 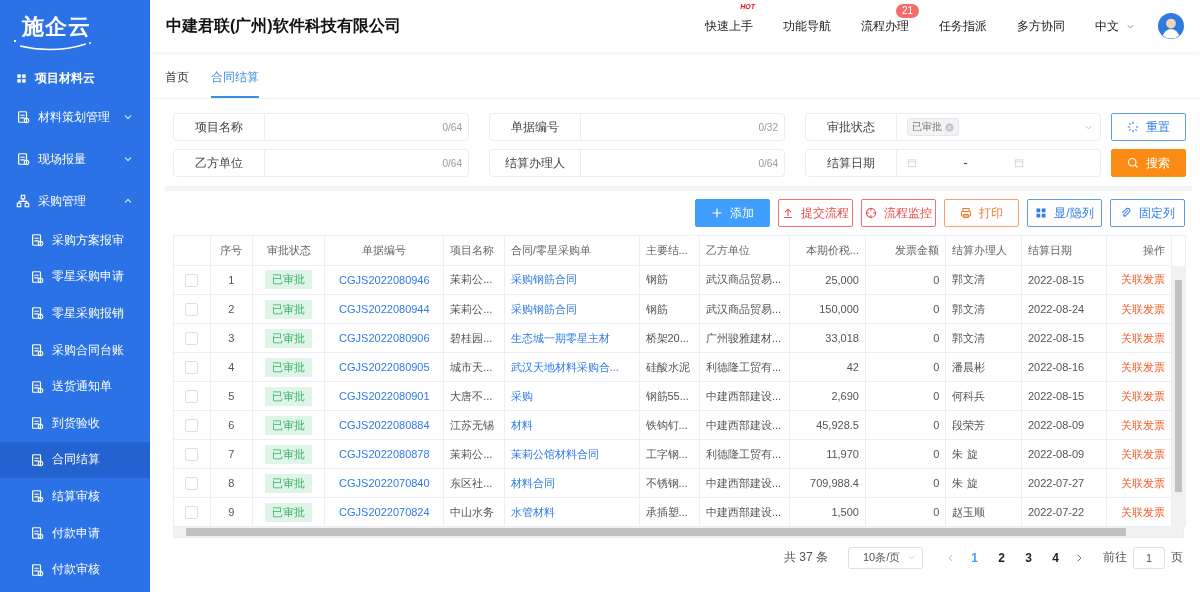 What do you see at coordinates (898, 213) in the screenshot?
I see `monitor-button: 流程监控` at bounding box center [898, 213].